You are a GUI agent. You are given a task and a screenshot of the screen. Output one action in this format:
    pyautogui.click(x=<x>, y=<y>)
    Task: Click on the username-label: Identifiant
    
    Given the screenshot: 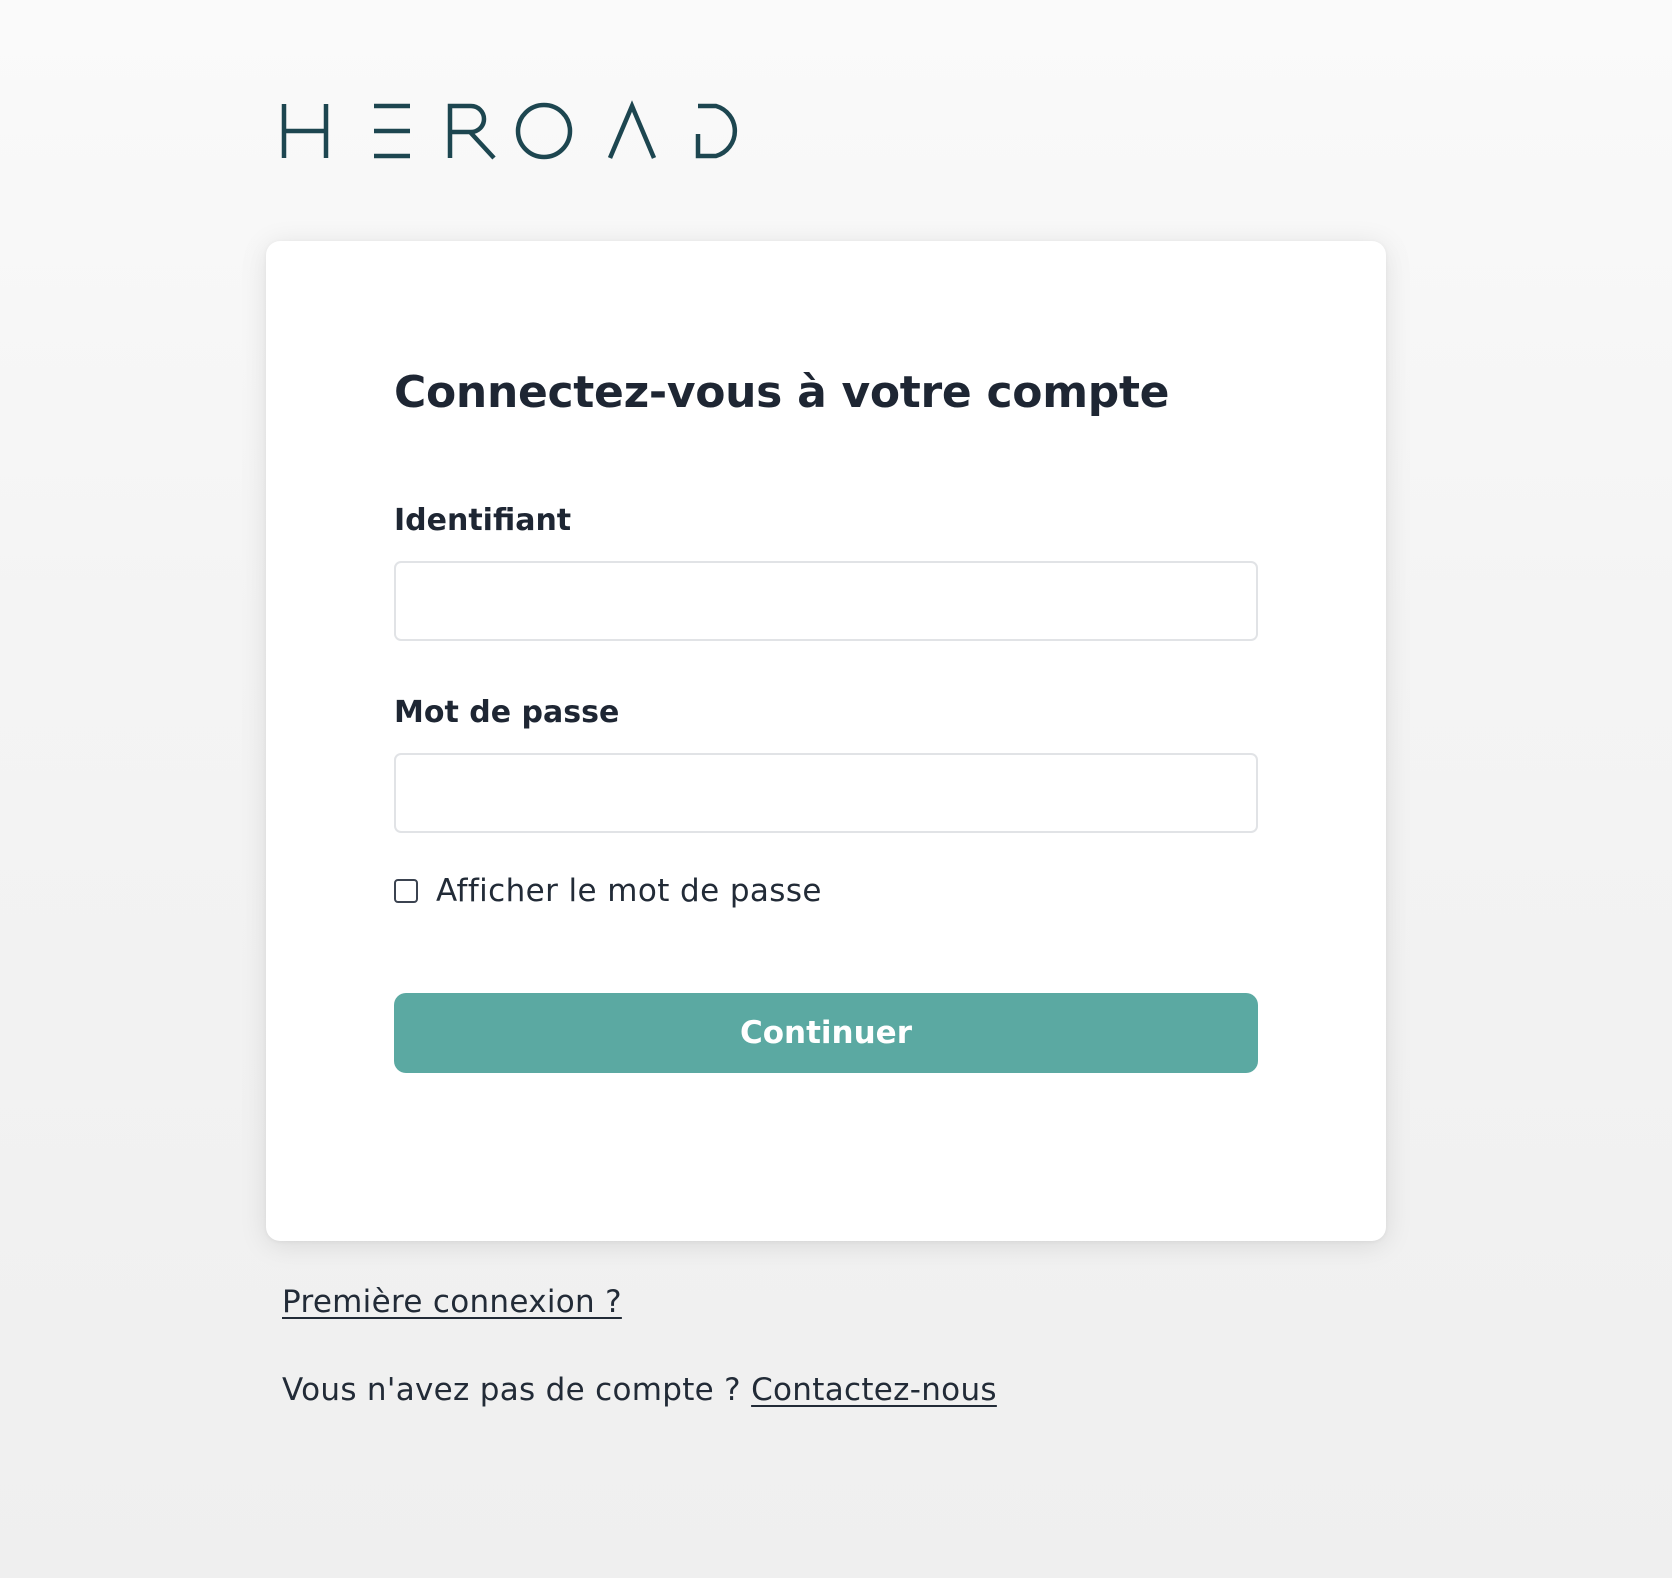 What is the action you would take?
    pyautogui.click(x=483, y=520)
    